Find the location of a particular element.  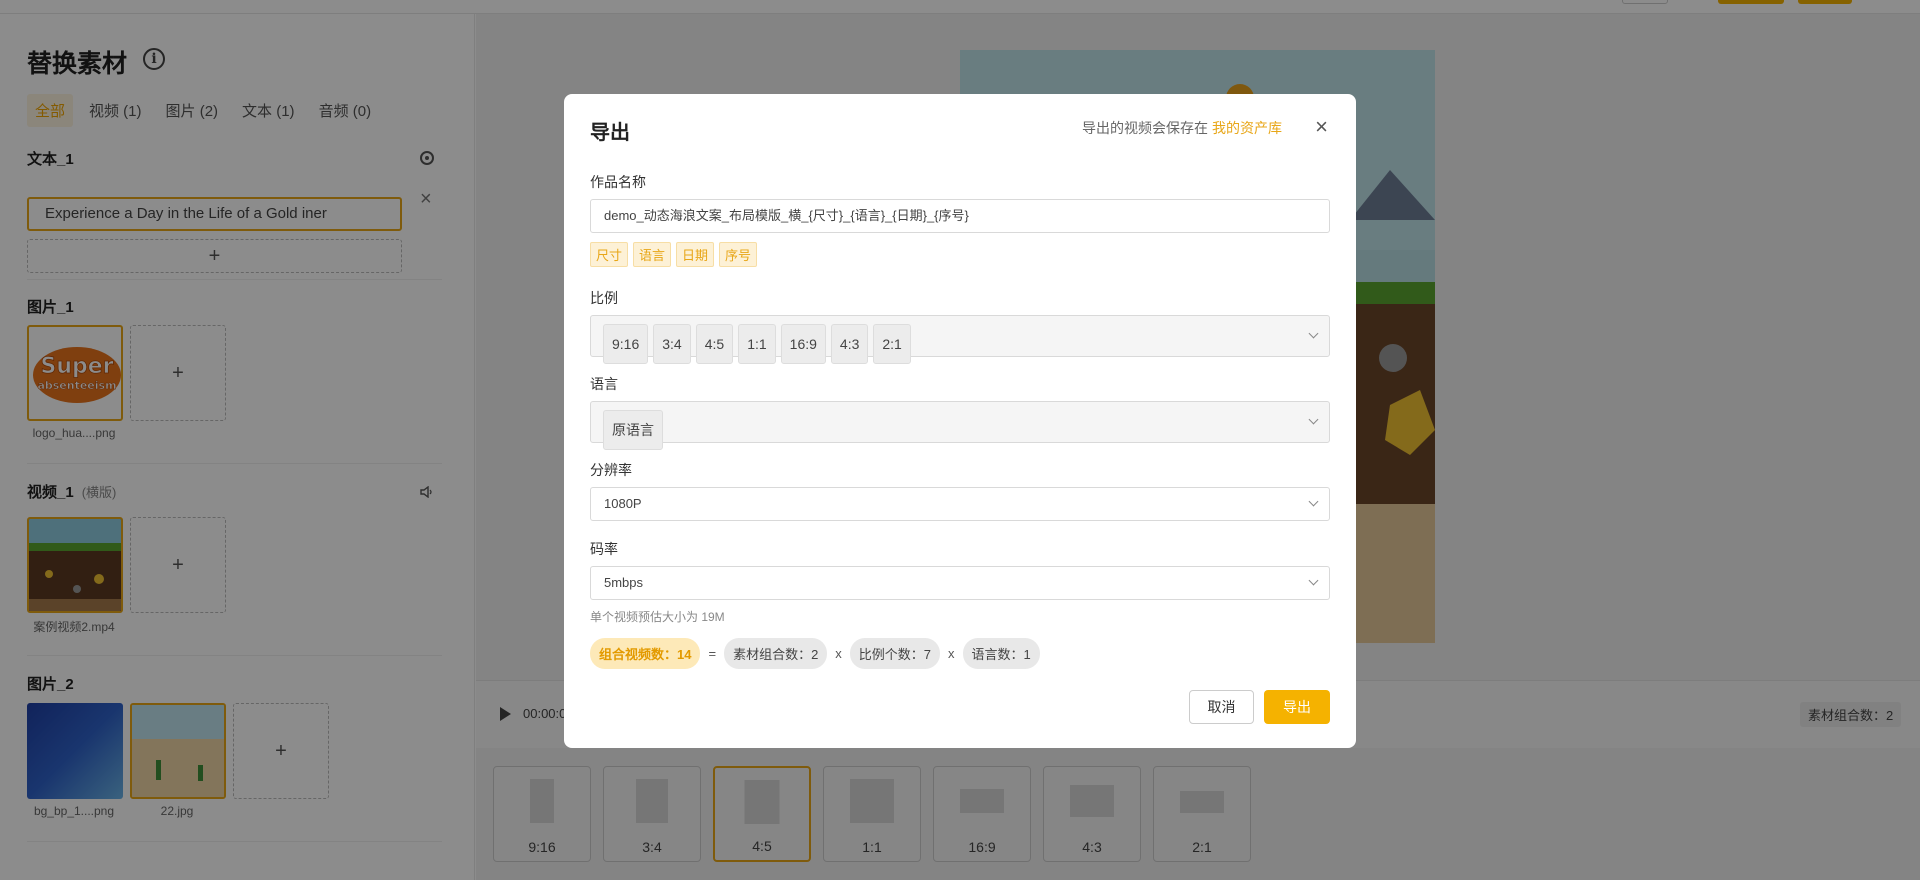

bitrate-select: 5mbps is located at coordinates (960, 583).